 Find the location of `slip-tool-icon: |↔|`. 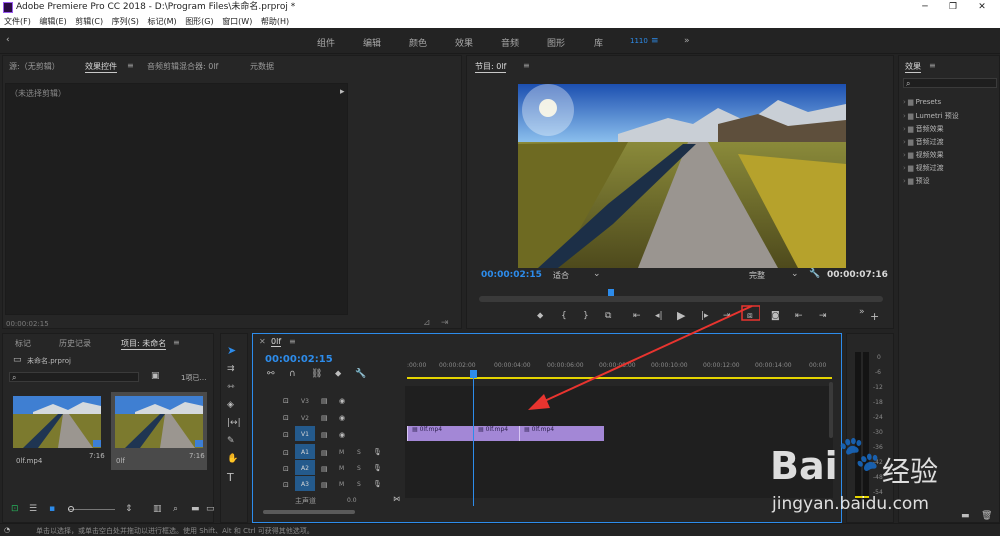

slip-tool-icon: |↔| is located at coordinates (234, 423).